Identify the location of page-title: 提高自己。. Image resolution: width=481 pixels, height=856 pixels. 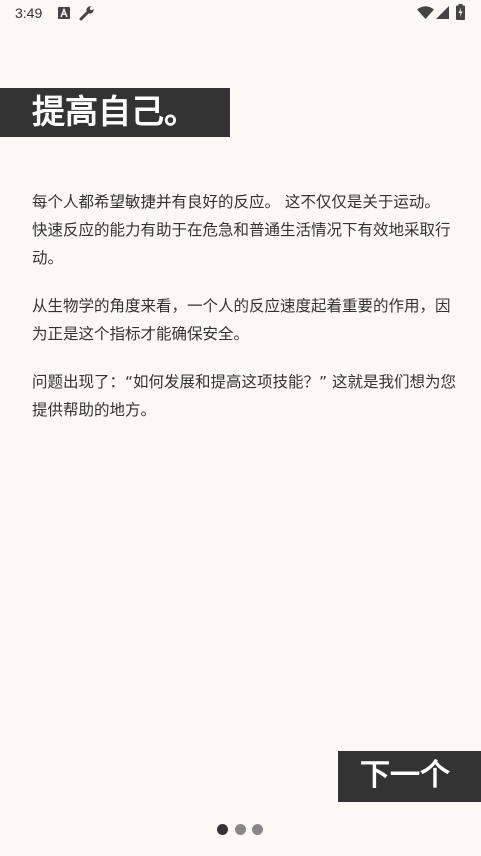
(114, 111).